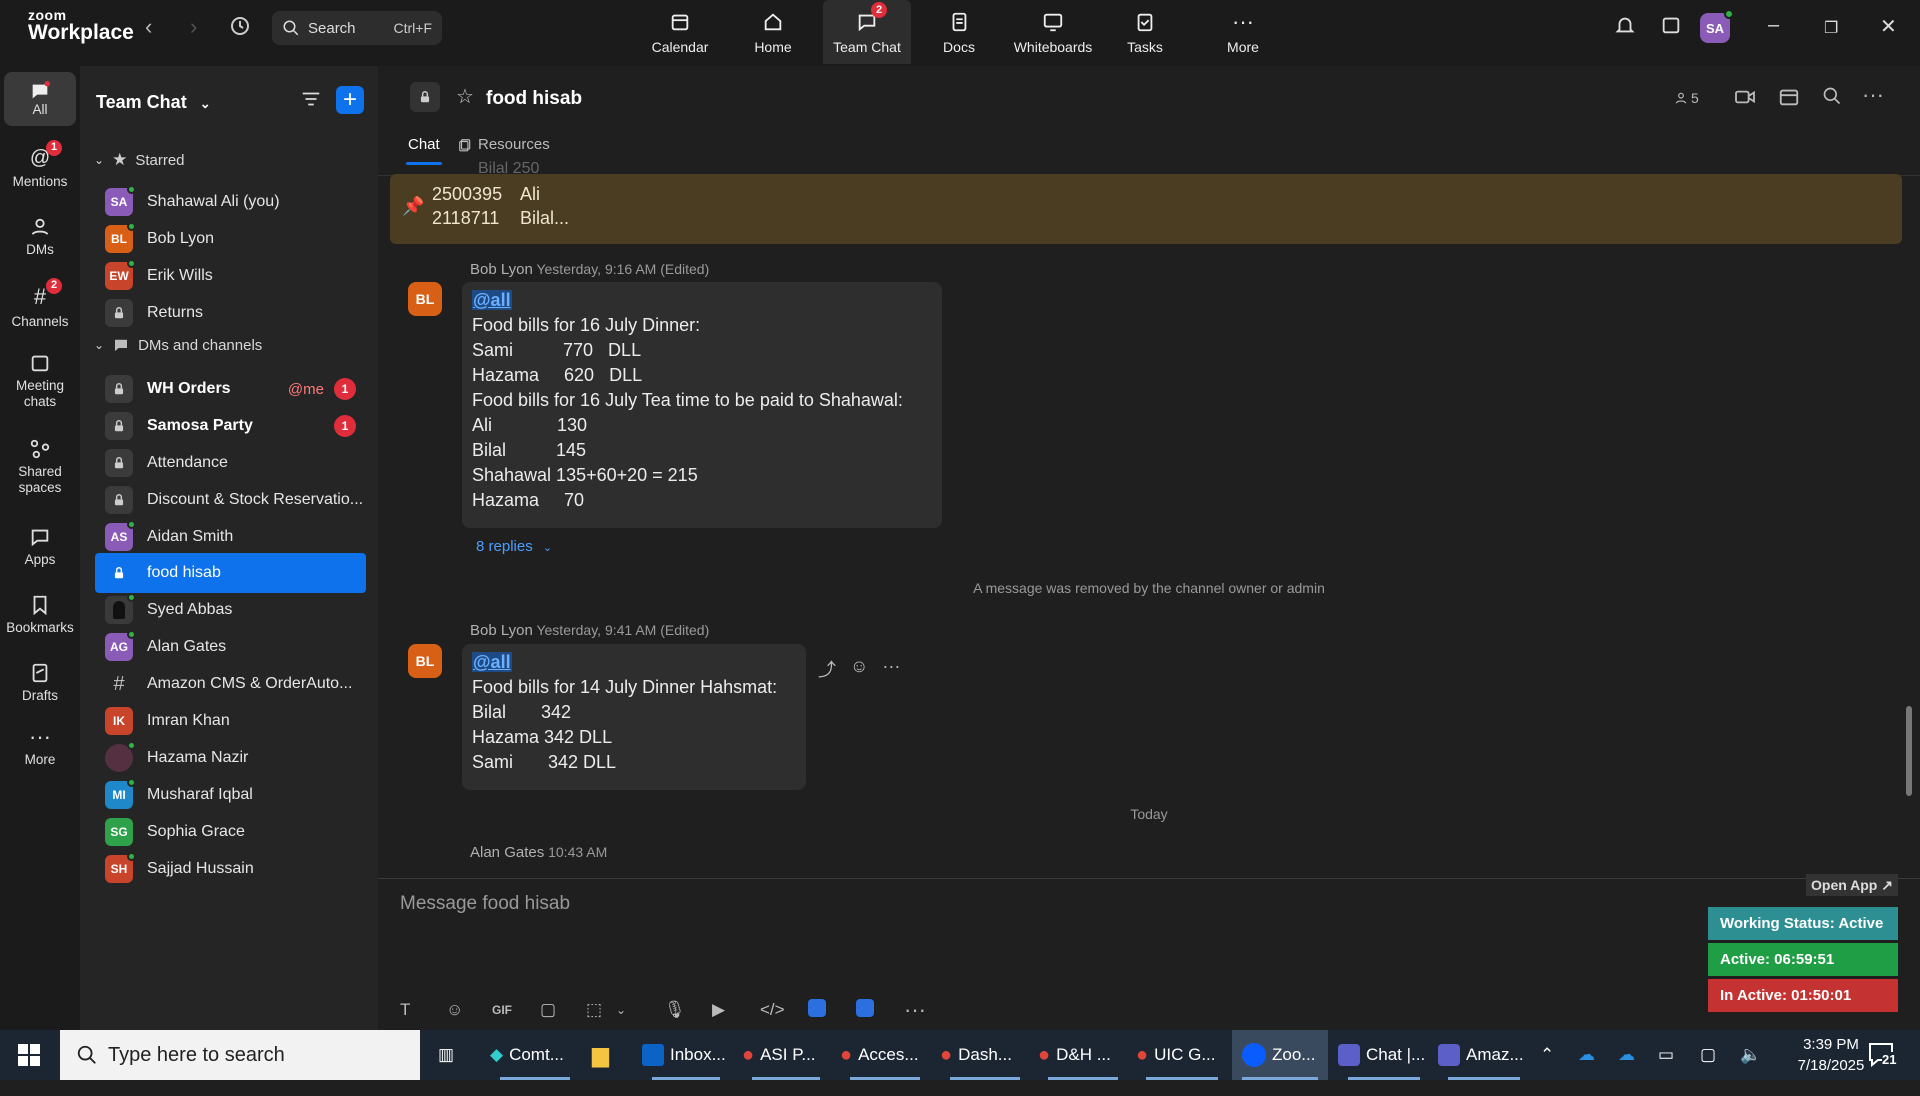  What do you see at coordinates (40, 683) in the screenshot?
I see `rail-drafts: Drafts` at bounding box center [40, 683].